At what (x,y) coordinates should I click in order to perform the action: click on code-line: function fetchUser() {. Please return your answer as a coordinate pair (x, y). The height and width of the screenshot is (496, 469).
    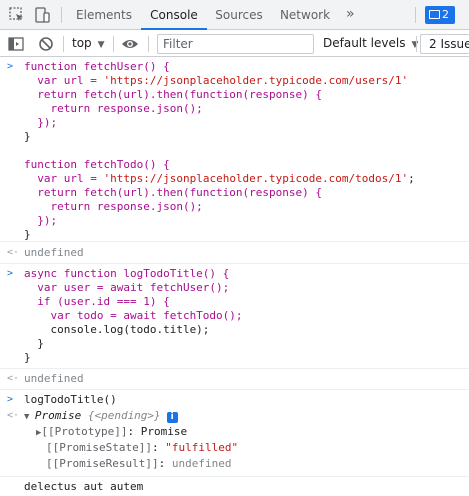
    Looking at the image, I should click on (97, 66).